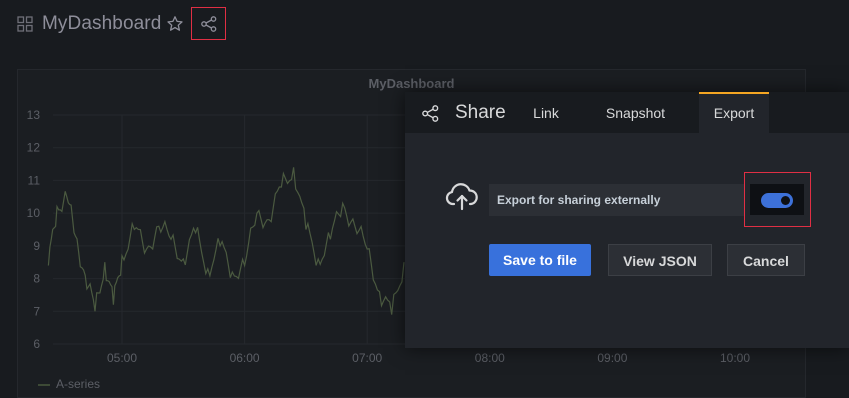  What do you see at coordinates (424, 25) in the screenshot?
I see `dashboard-header: MyDashboard` at bounding box center [424, 25].